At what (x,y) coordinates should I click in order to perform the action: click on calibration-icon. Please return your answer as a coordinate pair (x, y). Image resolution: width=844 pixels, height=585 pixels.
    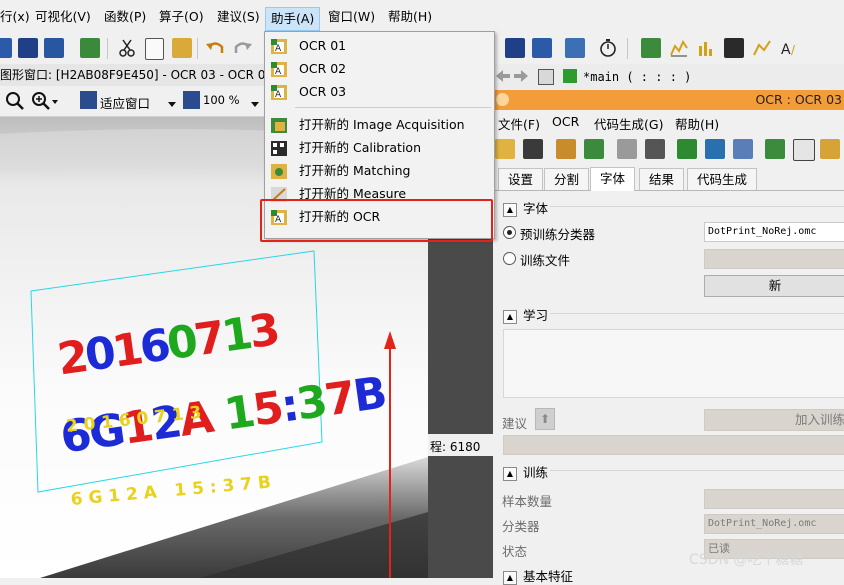
    Looking at the image, I should click on (279, 148).